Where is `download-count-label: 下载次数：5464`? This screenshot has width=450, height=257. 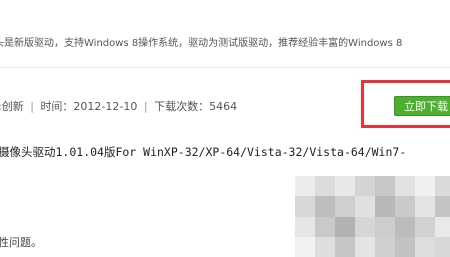
download-count-label: 下载次数：5464 is located at coordinates (196, 106).